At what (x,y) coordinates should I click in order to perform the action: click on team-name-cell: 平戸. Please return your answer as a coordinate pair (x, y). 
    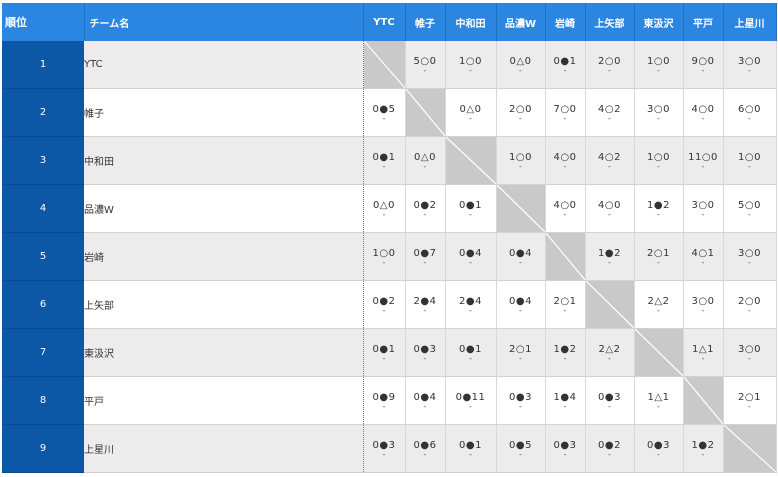
    Looking at the image, I should click on (224, 400).